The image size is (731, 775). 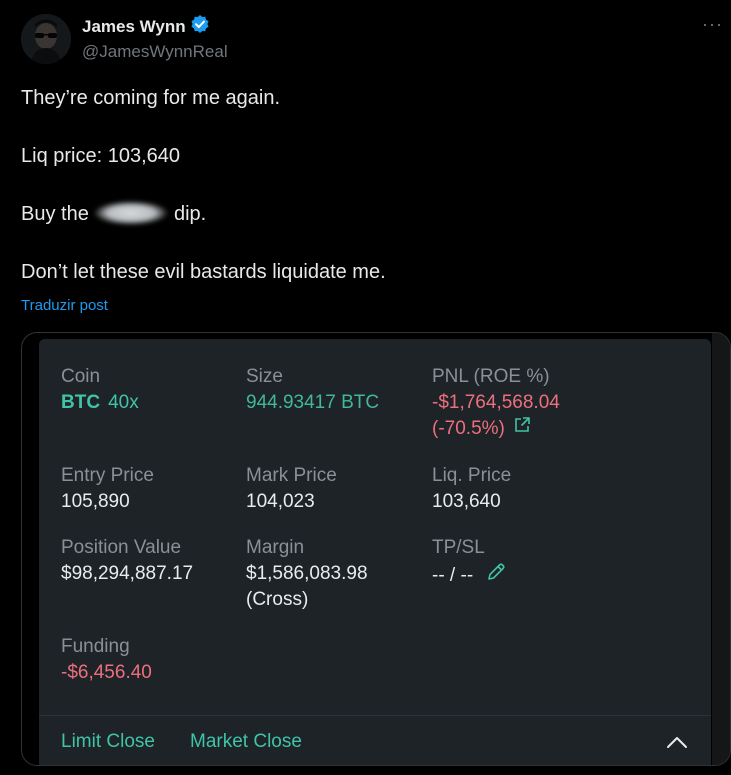 I want to click on size-value: 944.93417 BTC, so click(x=313, y=402).